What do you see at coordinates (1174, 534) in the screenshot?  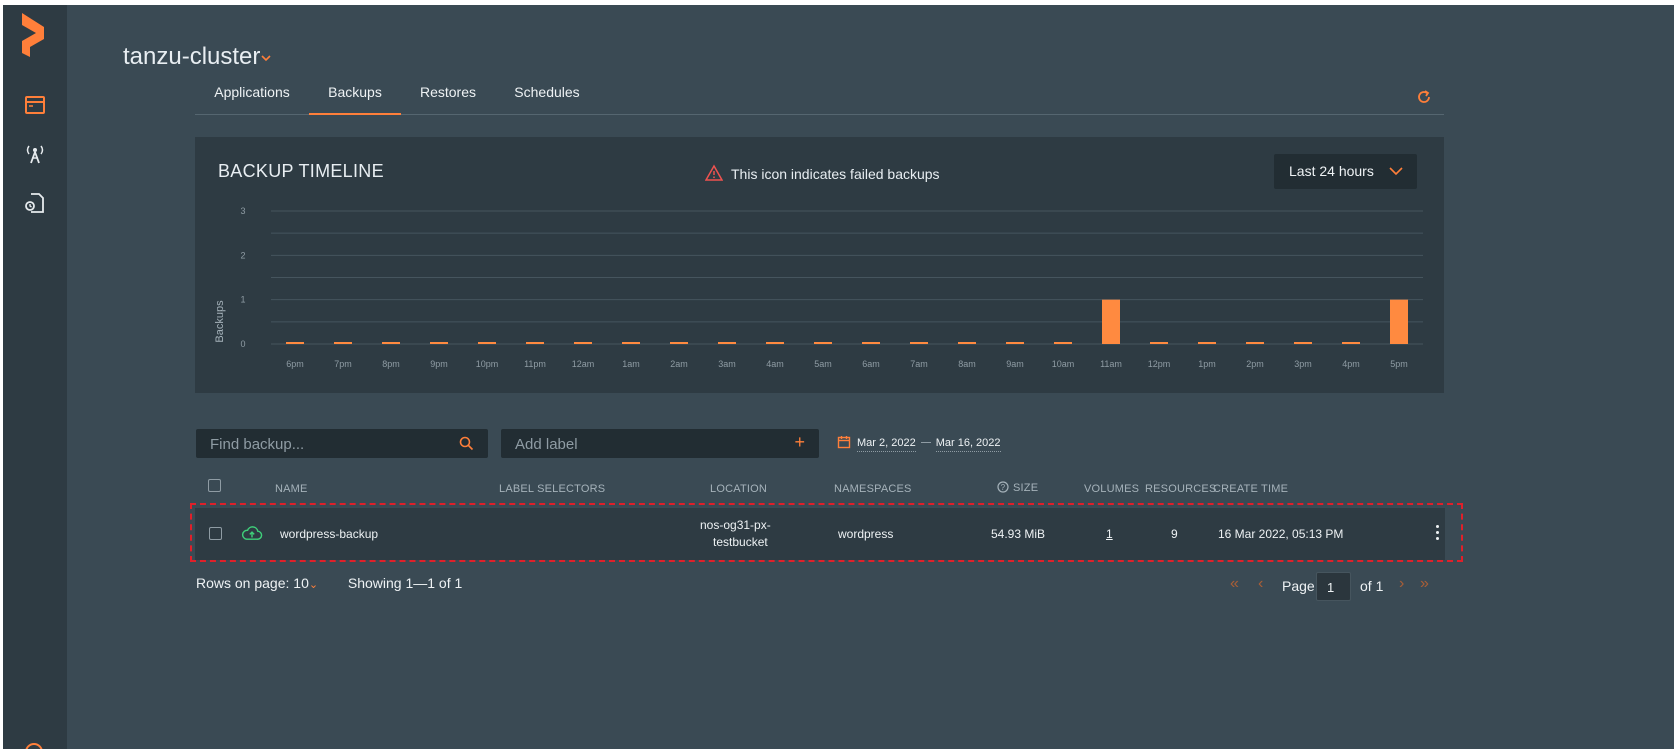 I see `backup-resources: 9` at bounding box center [1174, 534].